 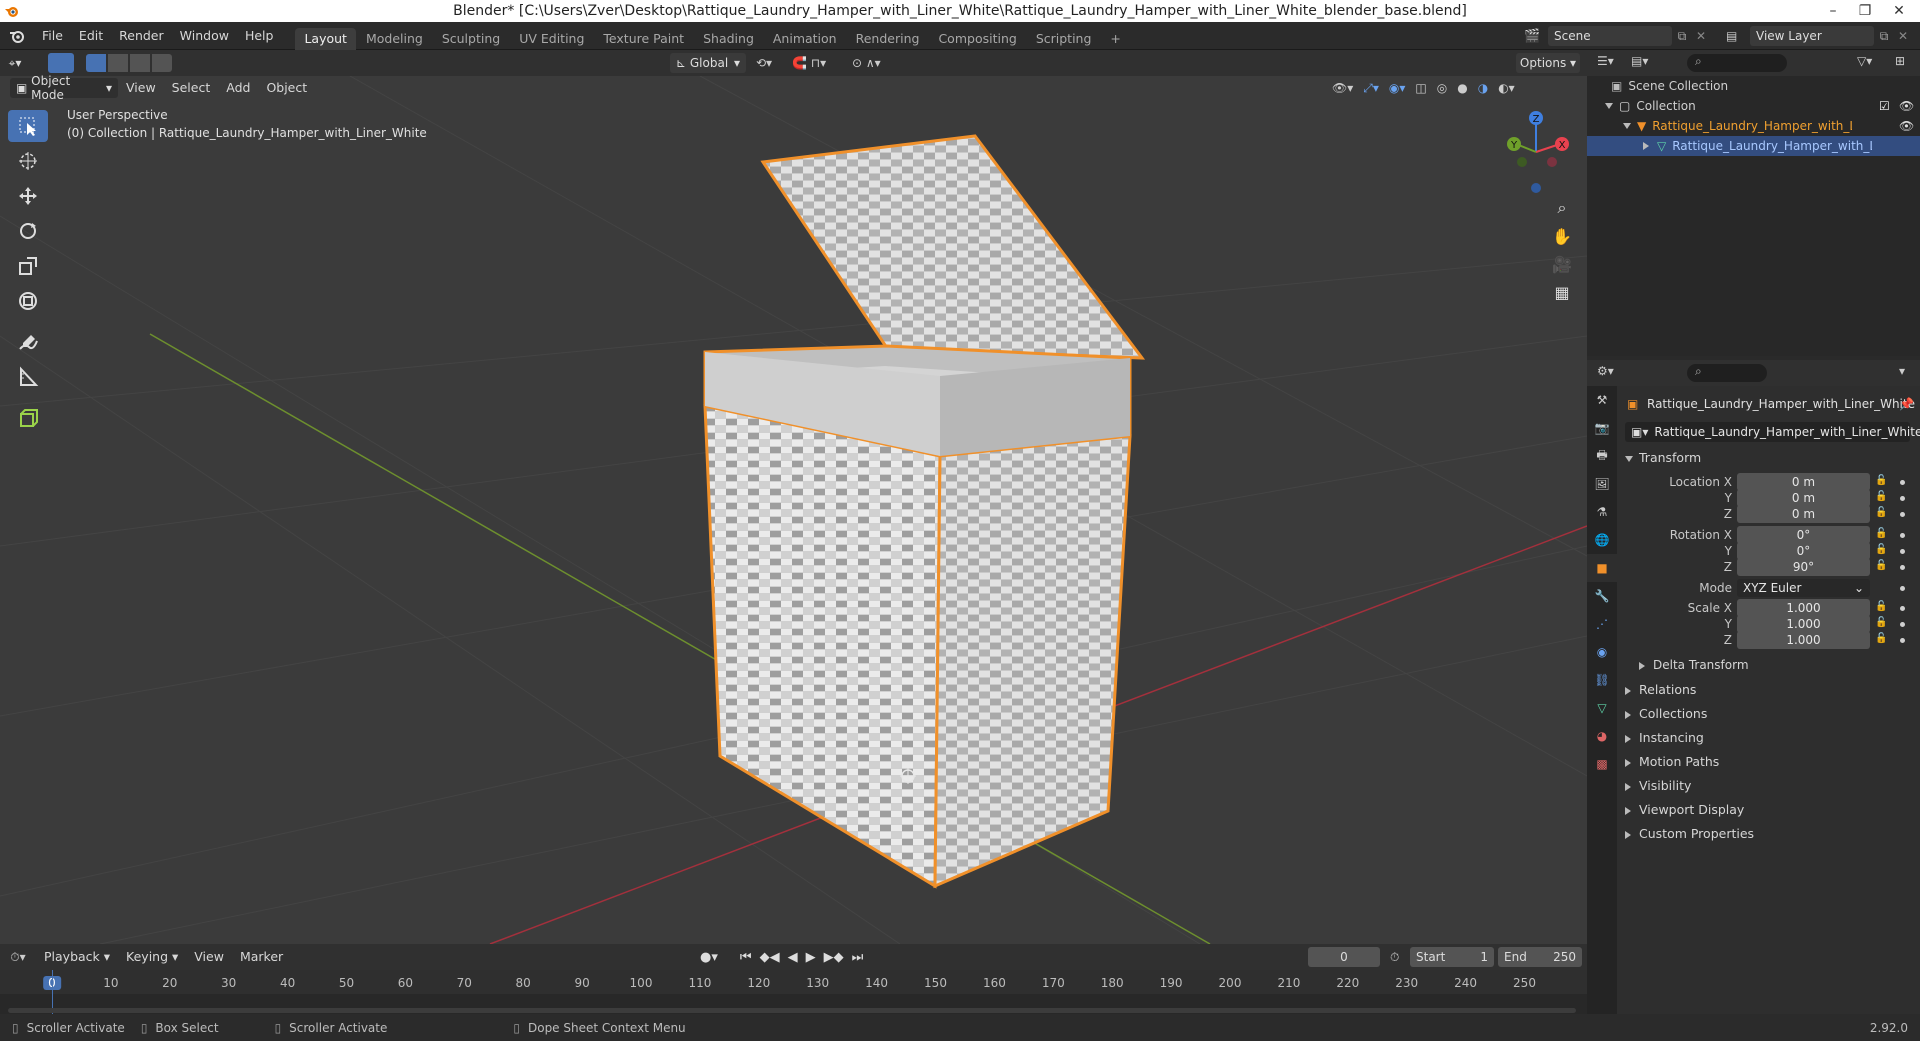 What do you see at coordinates (858, 957) in the screenshot?
I see `jump-end-icon: ⏭` at bounding box center [858, 957].